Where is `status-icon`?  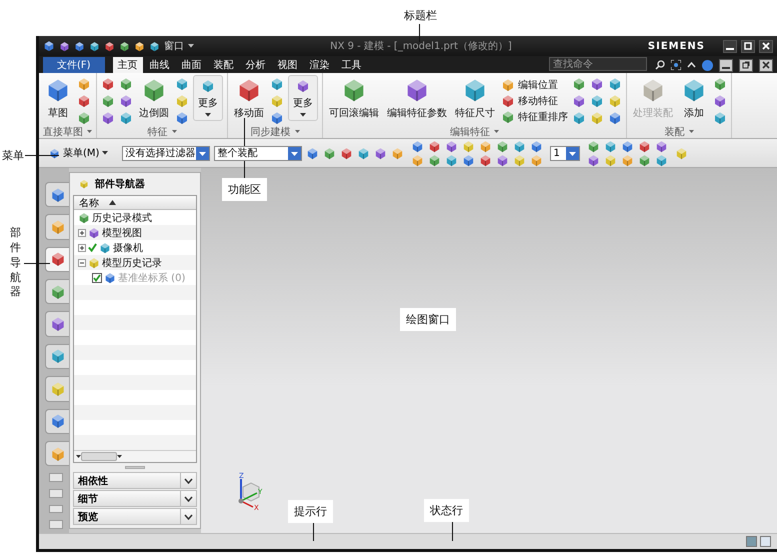 status-icon is located at coordinates (765, 541).